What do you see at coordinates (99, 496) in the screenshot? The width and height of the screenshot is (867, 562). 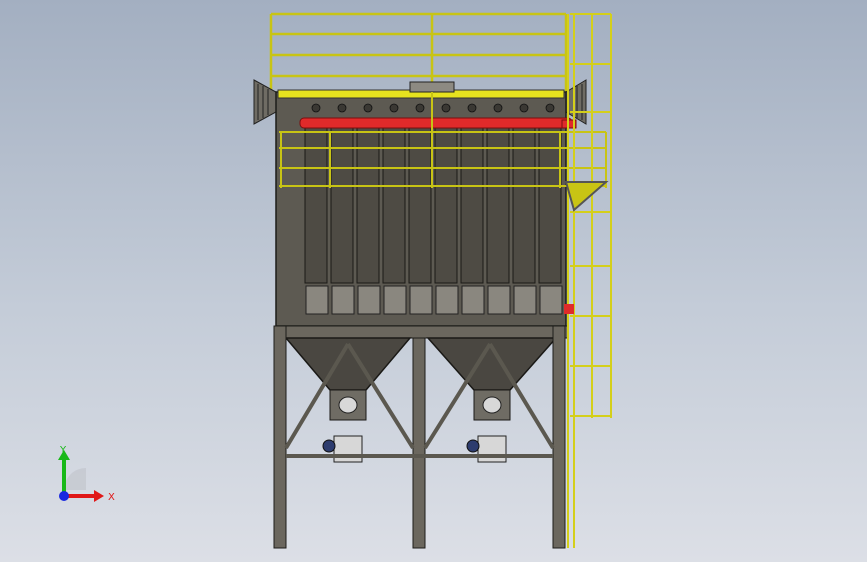 I see `x-axis-arrow-icon` at bounding box center [99, 496].